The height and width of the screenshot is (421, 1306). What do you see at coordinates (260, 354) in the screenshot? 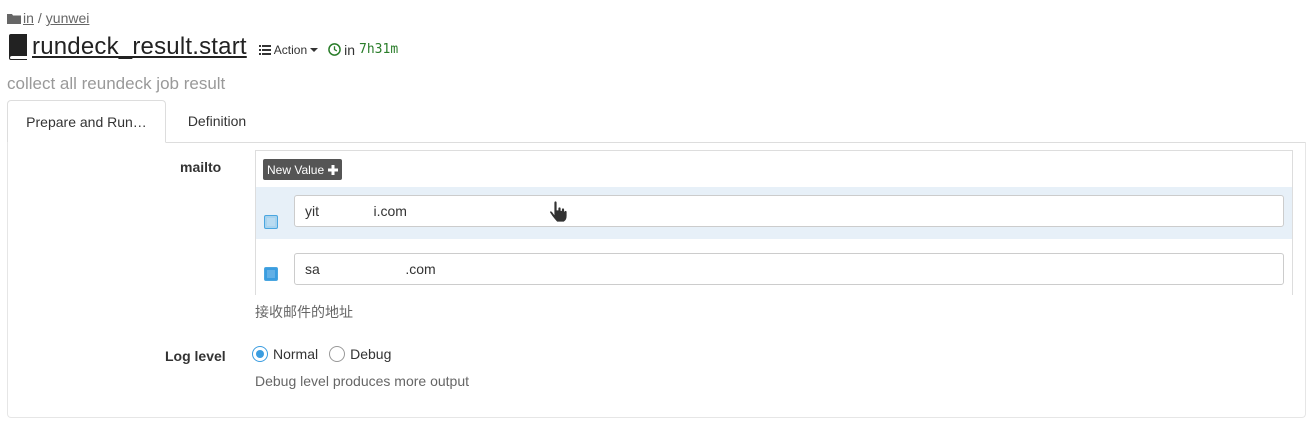
I see `log-level-normal-radio` at bounding box center [260, 354].